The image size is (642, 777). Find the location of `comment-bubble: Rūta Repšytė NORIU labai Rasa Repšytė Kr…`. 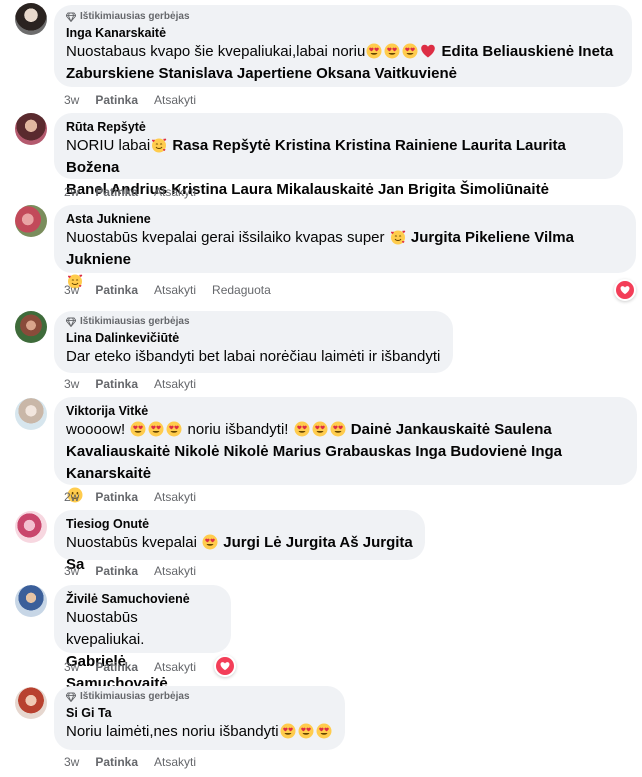

comment-bubble: Rūta Repšytė NORIU labai Rasa Repšytė Kr… is located at coordinates (338, 155).